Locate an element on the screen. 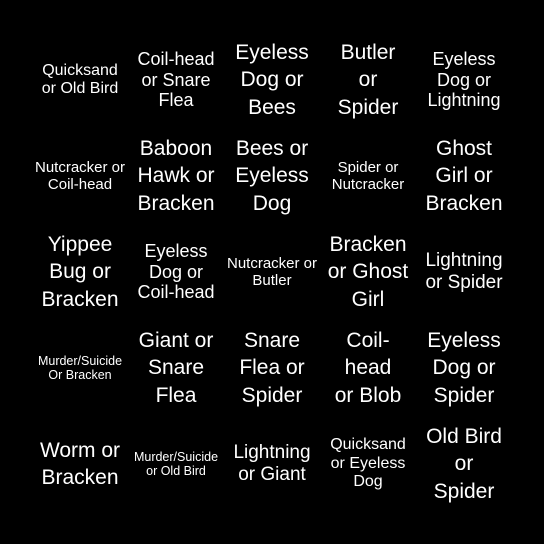 The width and height of the screenshot is (544, 544). bingo-cell: Nutcracker or Butler is located at coordinates (272, 272).